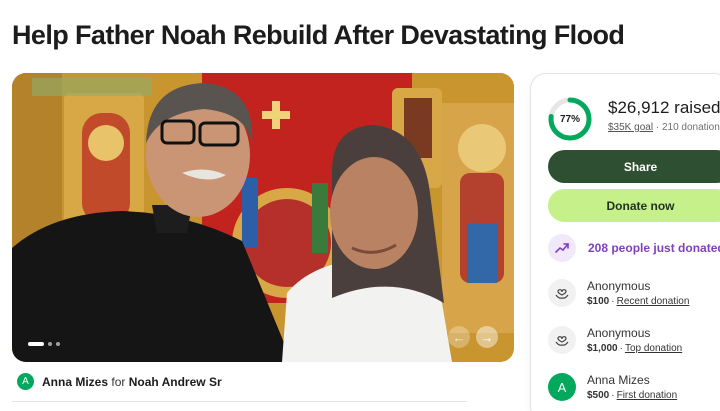  I want to click on organizer-avatar: A, so click(25, 381).